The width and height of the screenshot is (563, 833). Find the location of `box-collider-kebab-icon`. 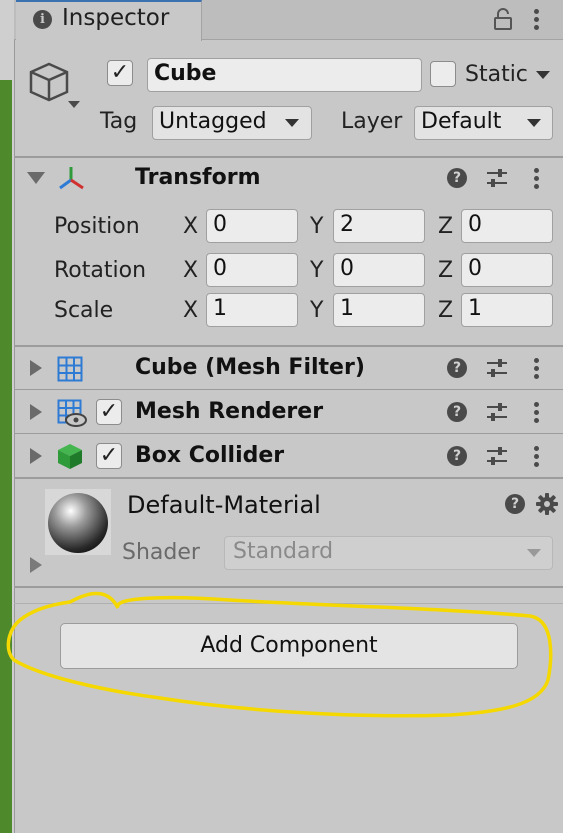

box-collider-kebab-icon is located at coordinates (536, 458).